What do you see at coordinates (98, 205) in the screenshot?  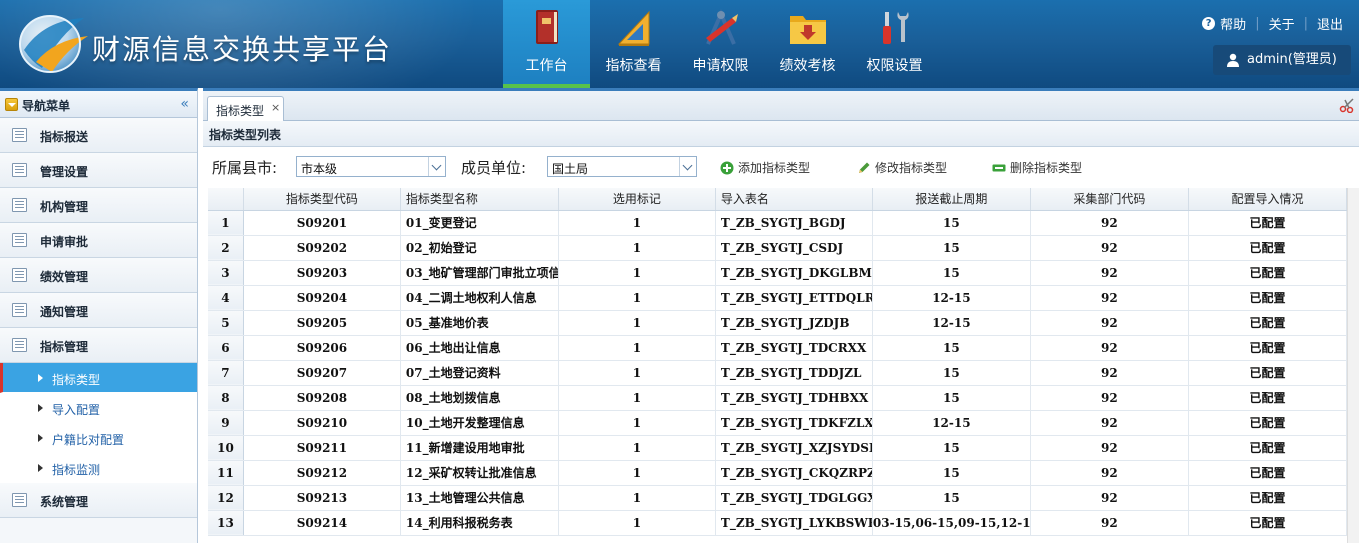 I see `sidebar-item-organization: 机构管理` at bounding box center [98, 205].